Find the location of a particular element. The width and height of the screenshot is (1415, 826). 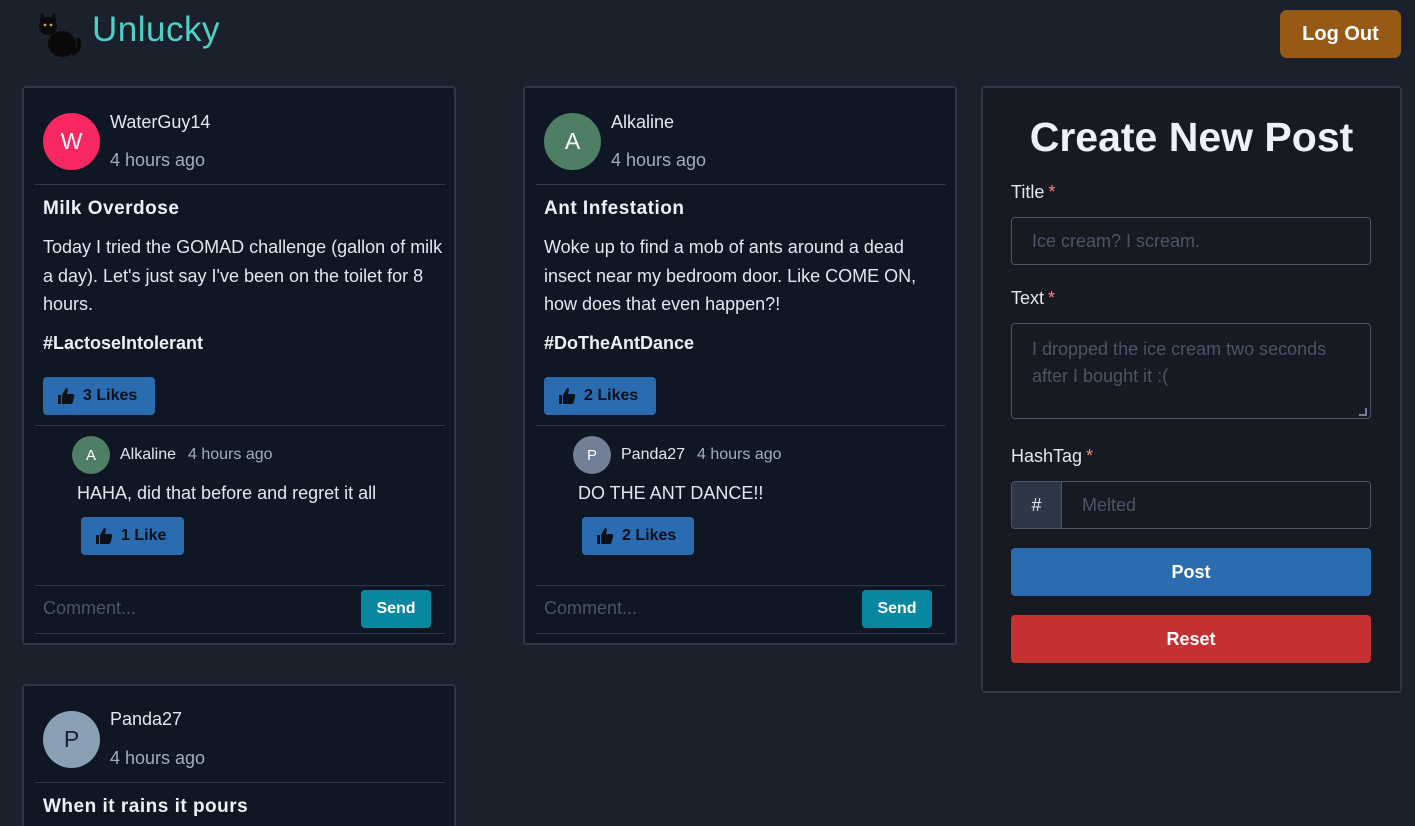

comment-text: HAHA, did that before and regret it all is located at coordinates (227, 493).